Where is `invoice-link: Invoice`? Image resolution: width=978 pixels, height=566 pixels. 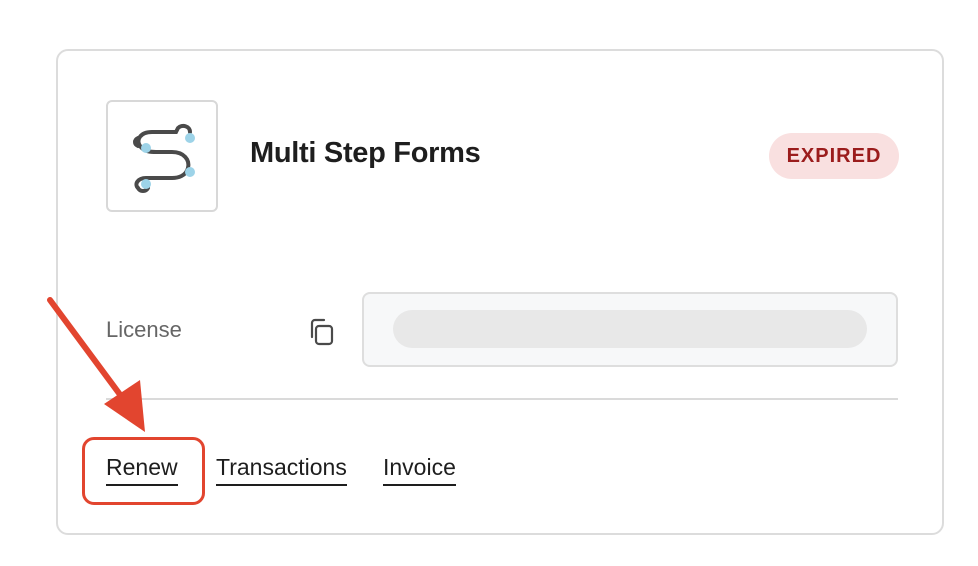
invoice-link: Invoice is located at coordinates (419, 469).